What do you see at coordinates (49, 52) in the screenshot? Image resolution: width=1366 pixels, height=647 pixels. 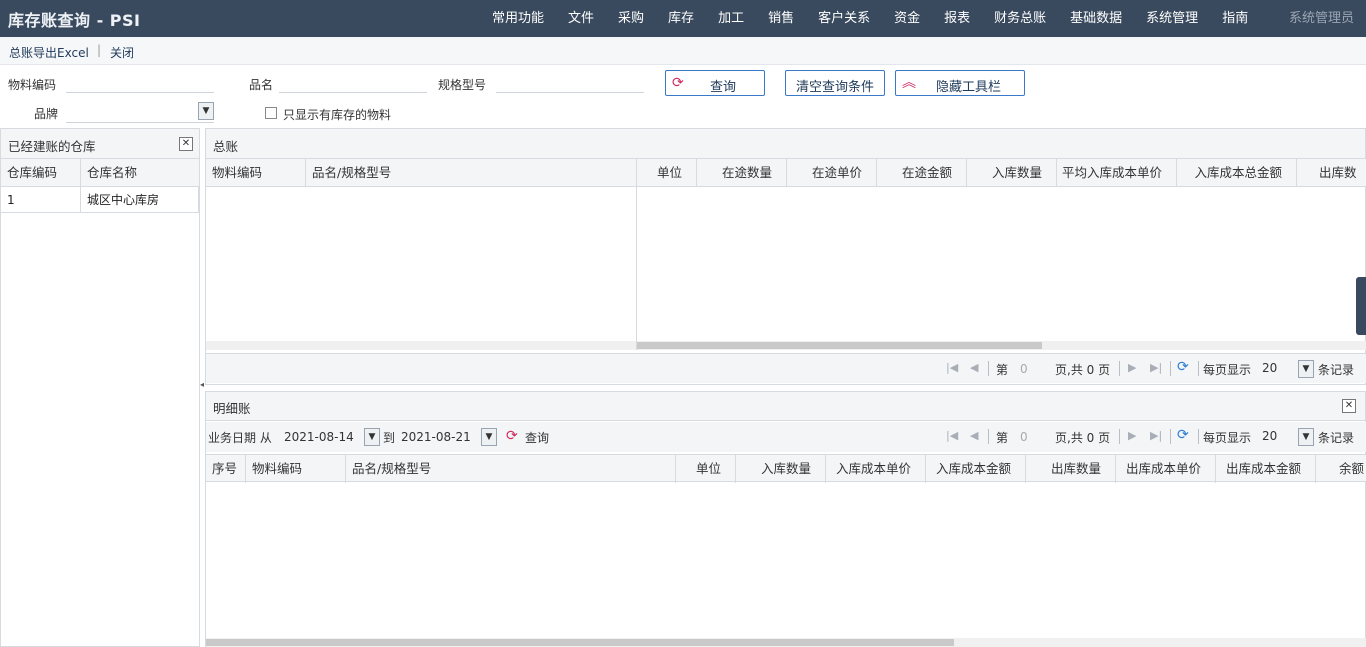 I see `export-excel-link: 总账导出Excel` at bounding box center [49, 52].